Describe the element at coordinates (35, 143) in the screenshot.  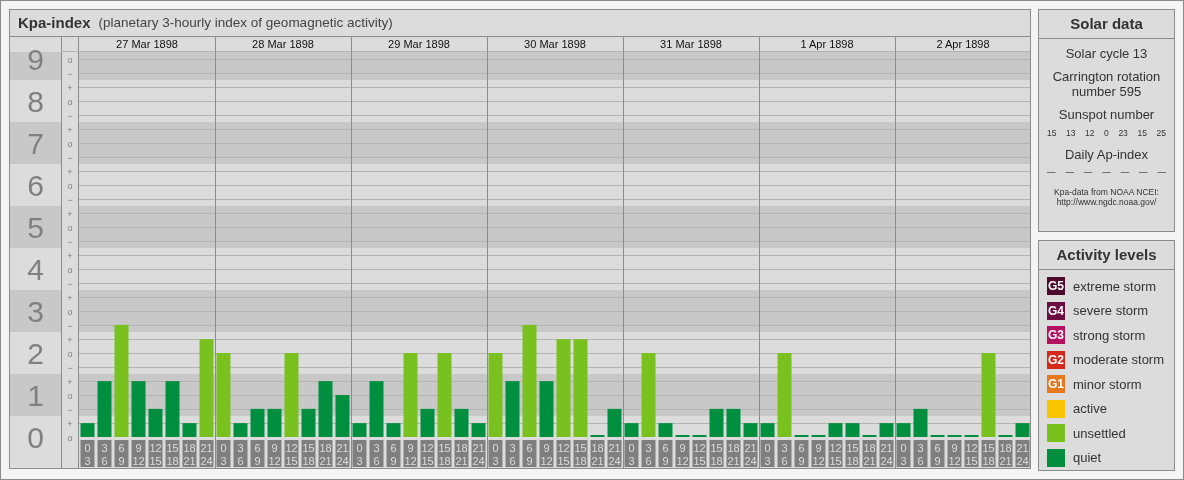
I see `axis-label: 7` at that location.